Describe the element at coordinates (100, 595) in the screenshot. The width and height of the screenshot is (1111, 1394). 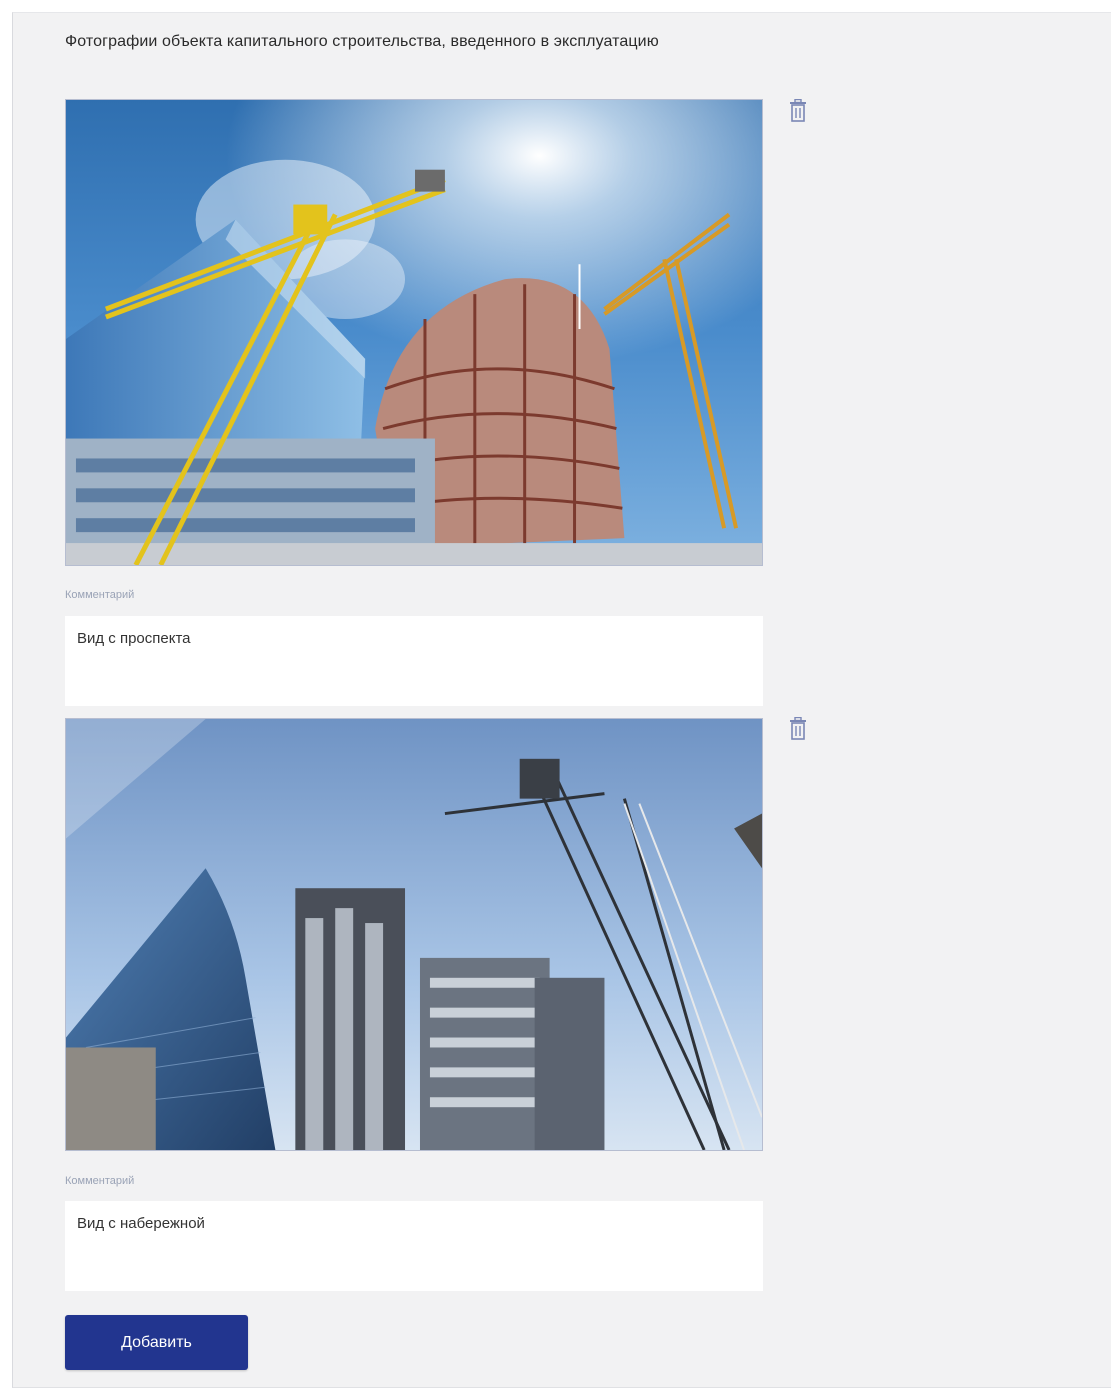
I see `comment-label-1: Комментарий` at that location.